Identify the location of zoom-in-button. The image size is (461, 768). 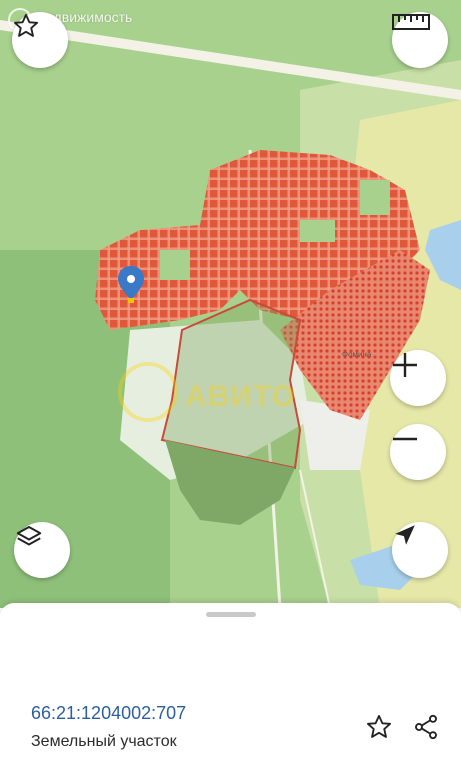
(418, 378).